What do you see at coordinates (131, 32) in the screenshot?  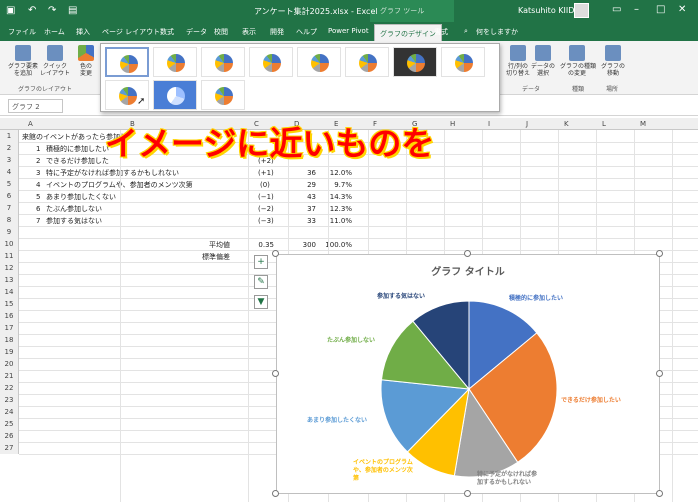 I see `tab-page-layout: ページ レイアウト` at bounding box center [131, 32].